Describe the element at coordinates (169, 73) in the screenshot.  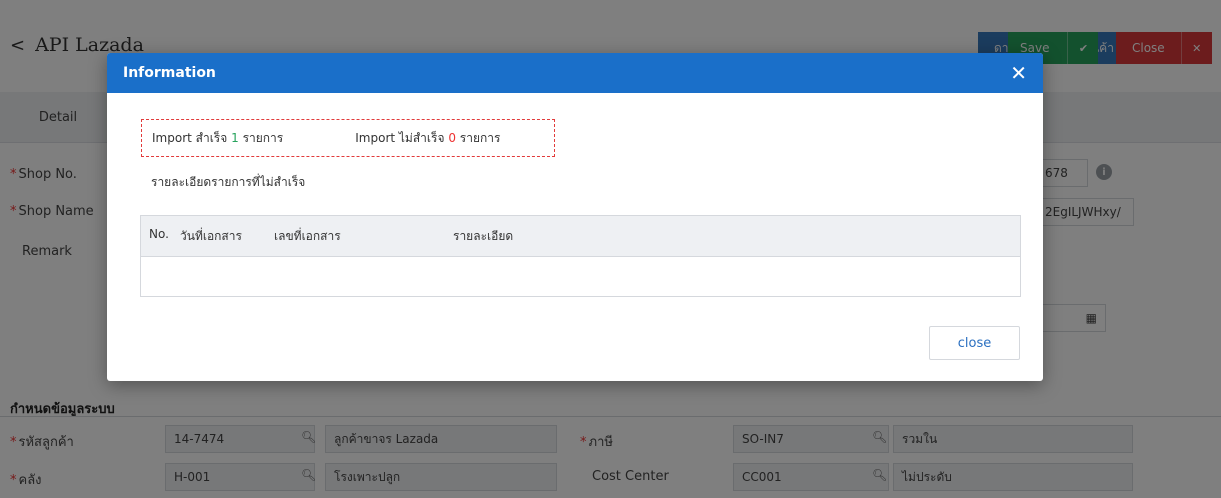
I see `dialog-title: Information` at that location.